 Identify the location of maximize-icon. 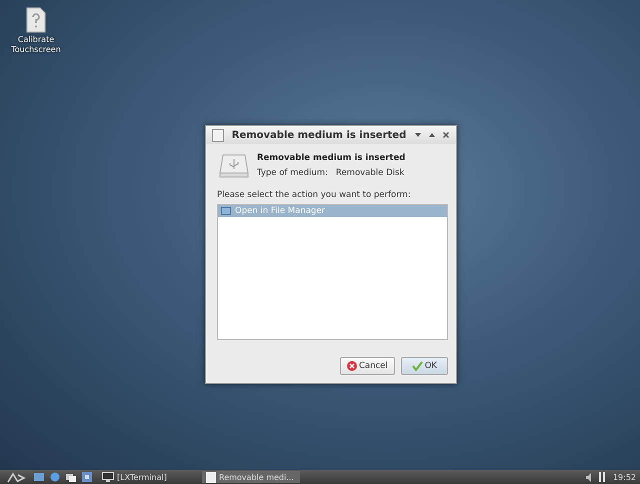
(432, 135).